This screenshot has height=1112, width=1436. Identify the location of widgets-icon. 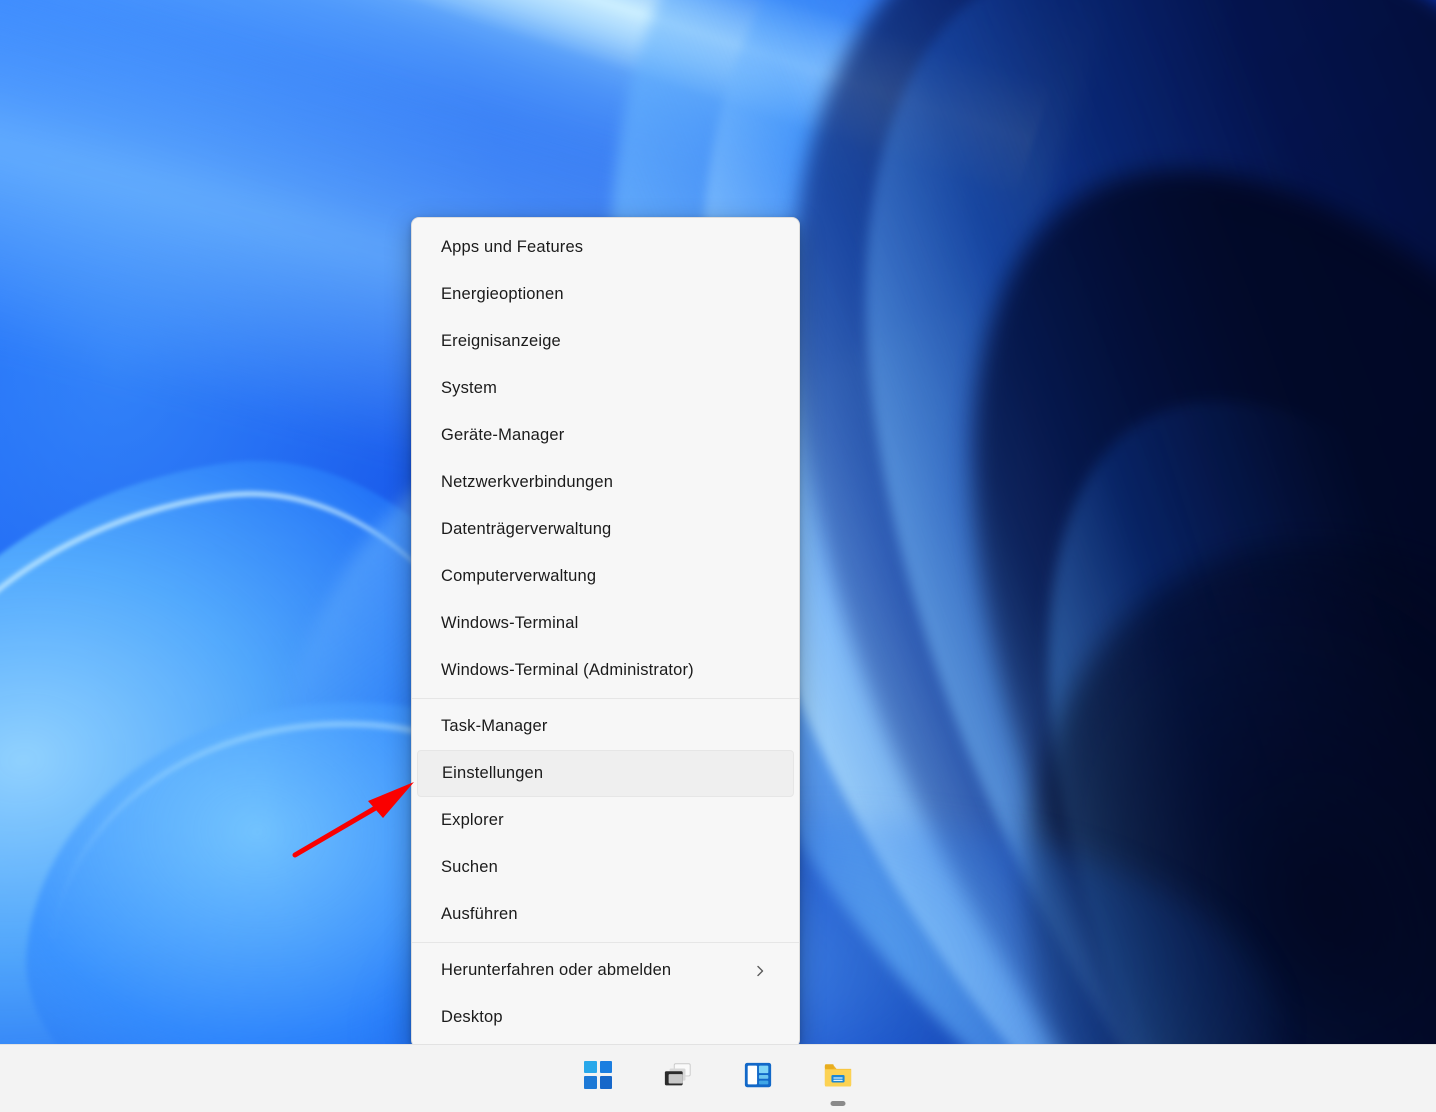
(758, 1074).